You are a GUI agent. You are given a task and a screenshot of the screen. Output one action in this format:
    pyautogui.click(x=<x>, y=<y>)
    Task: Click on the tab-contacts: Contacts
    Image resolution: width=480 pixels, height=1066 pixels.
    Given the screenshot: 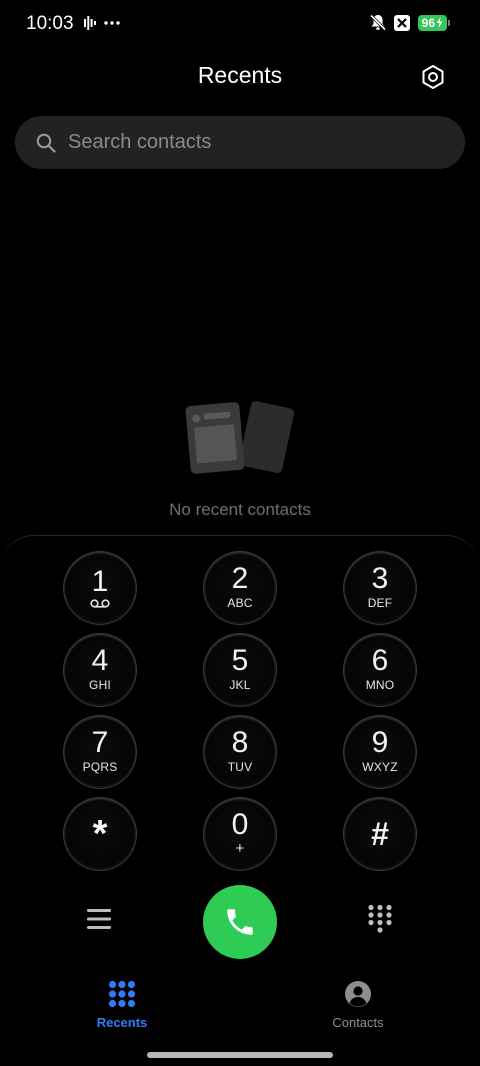 What is the action you would take?
    pyautogui.click(x=358, y=1004)
    